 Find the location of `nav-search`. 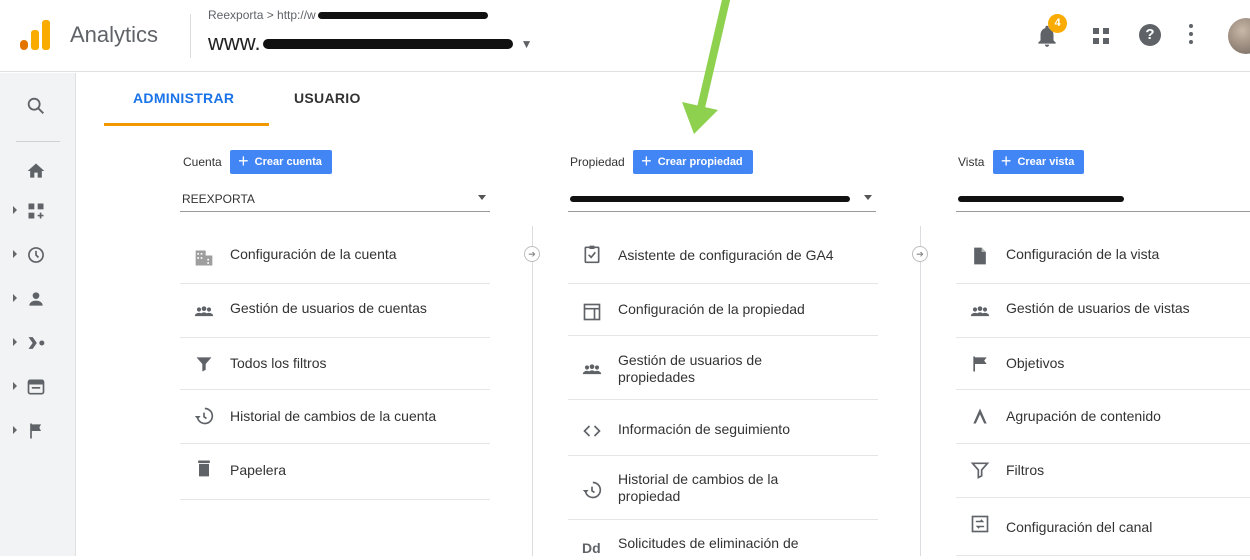

nav-search is located at coordinates (38, 105).